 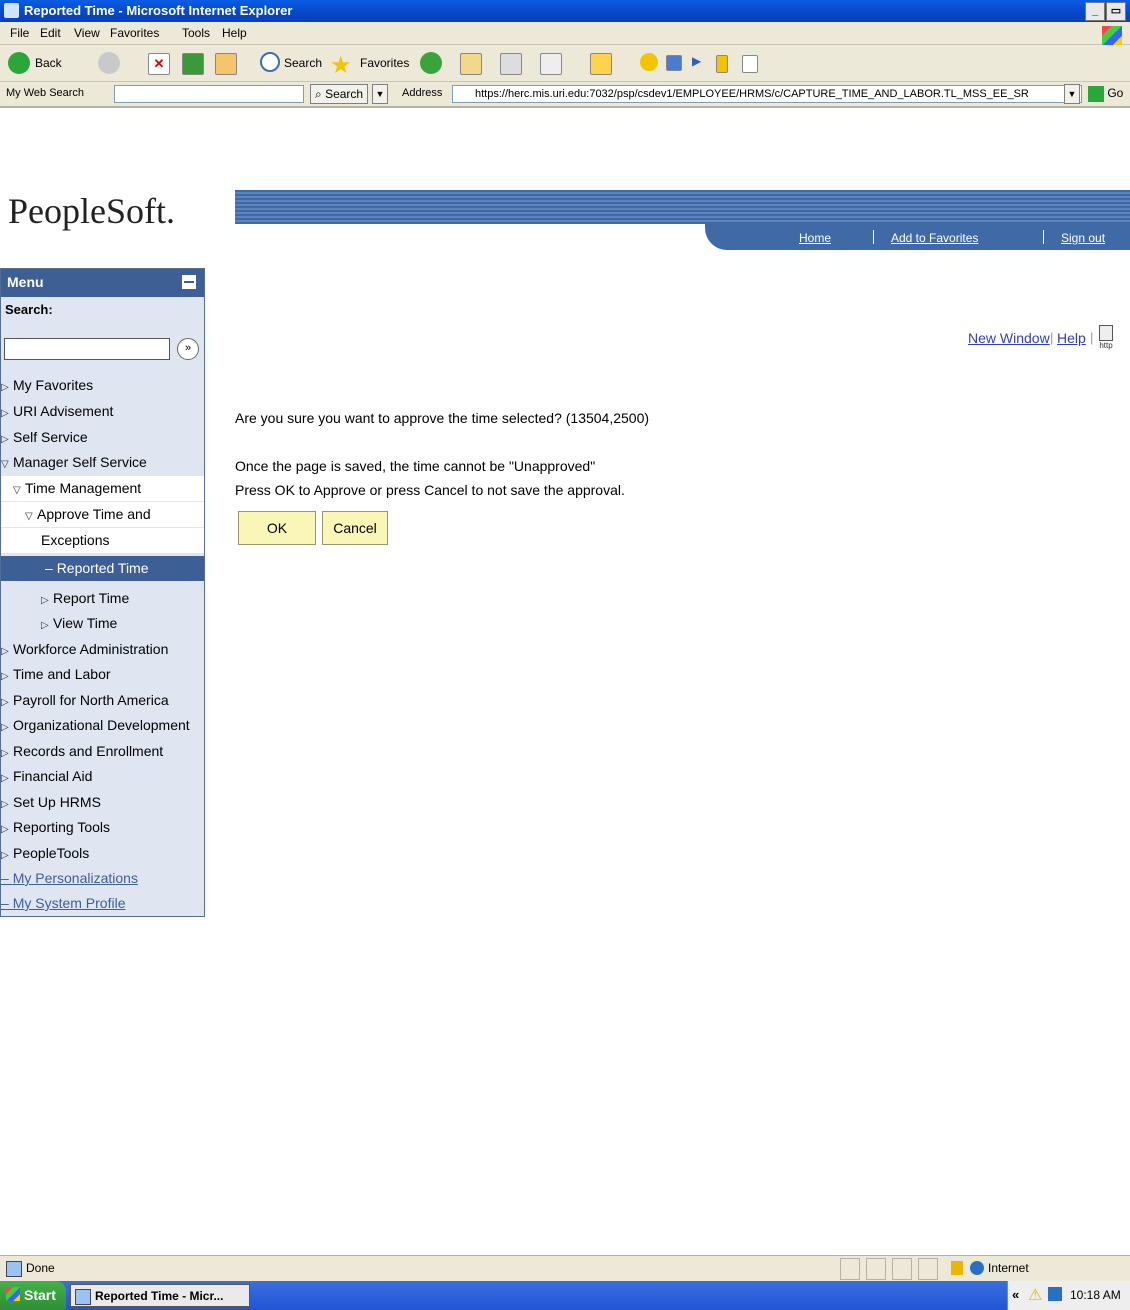 What do you see at coordinates (109, 63) in the screenshot?
I see `forward-arrow-icon` at bounding box center [109, 63].